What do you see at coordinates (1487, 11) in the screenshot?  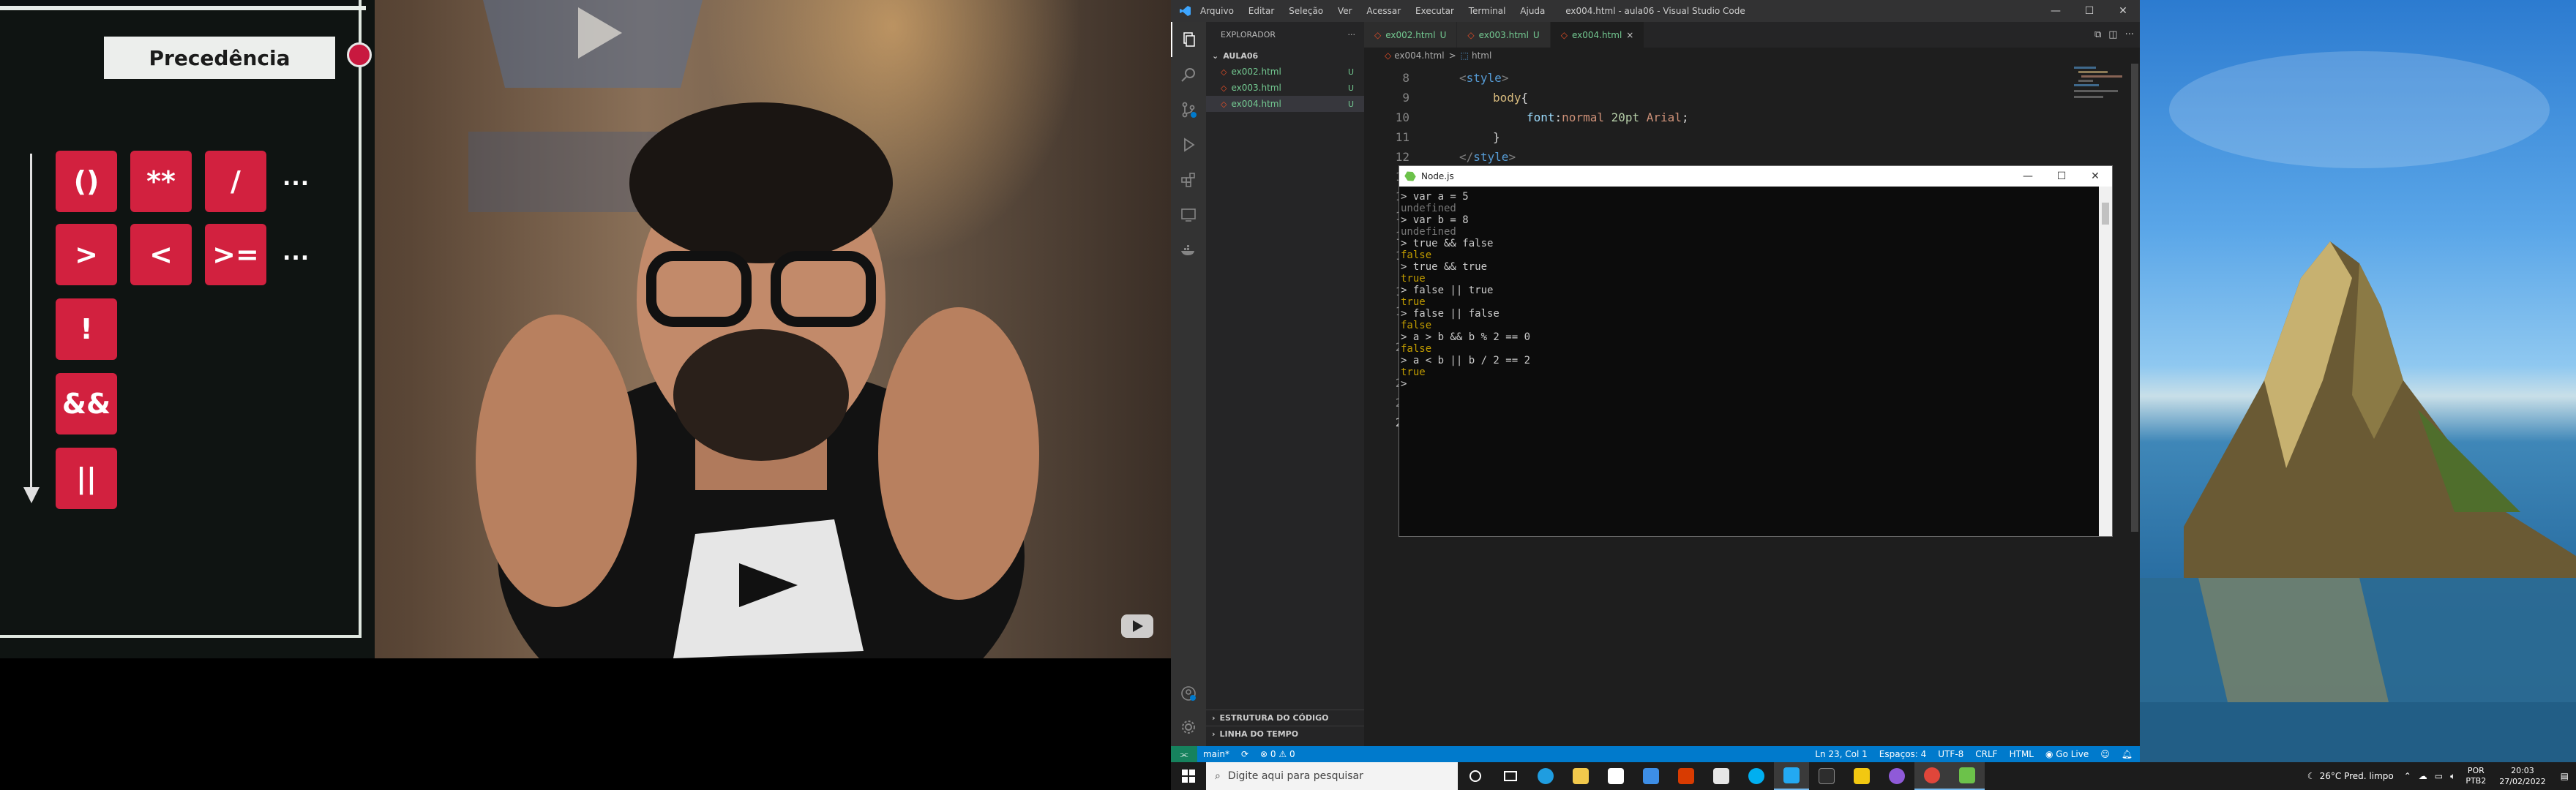 I see `menu-terminal: Terminal` at bounding box center [1487, 11].